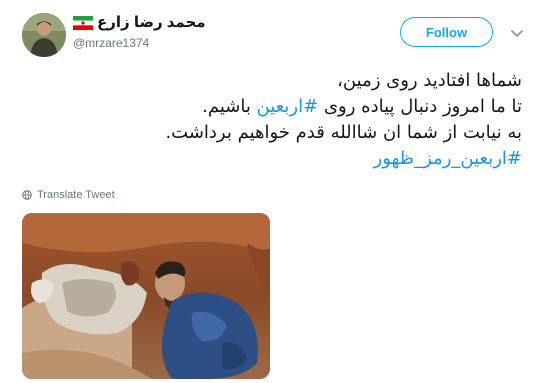 The width and height of the screenshot is (550, 383). Describe the element at coordinates (229, 106) in the screenshot. I see `tweet-line-text: باشیم.` at that location.